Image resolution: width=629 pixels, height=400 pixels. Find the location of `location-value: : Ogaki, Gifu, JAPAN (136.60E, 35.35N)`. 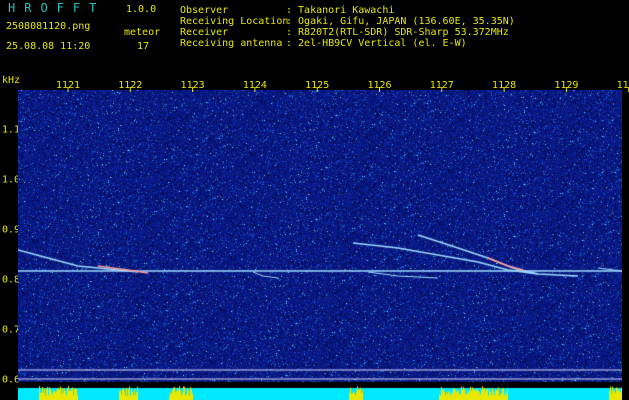

location-value: : Ogaki, Gifu, JAPAN (136.60E, 35.35N) is located at coordinates (400, 21).